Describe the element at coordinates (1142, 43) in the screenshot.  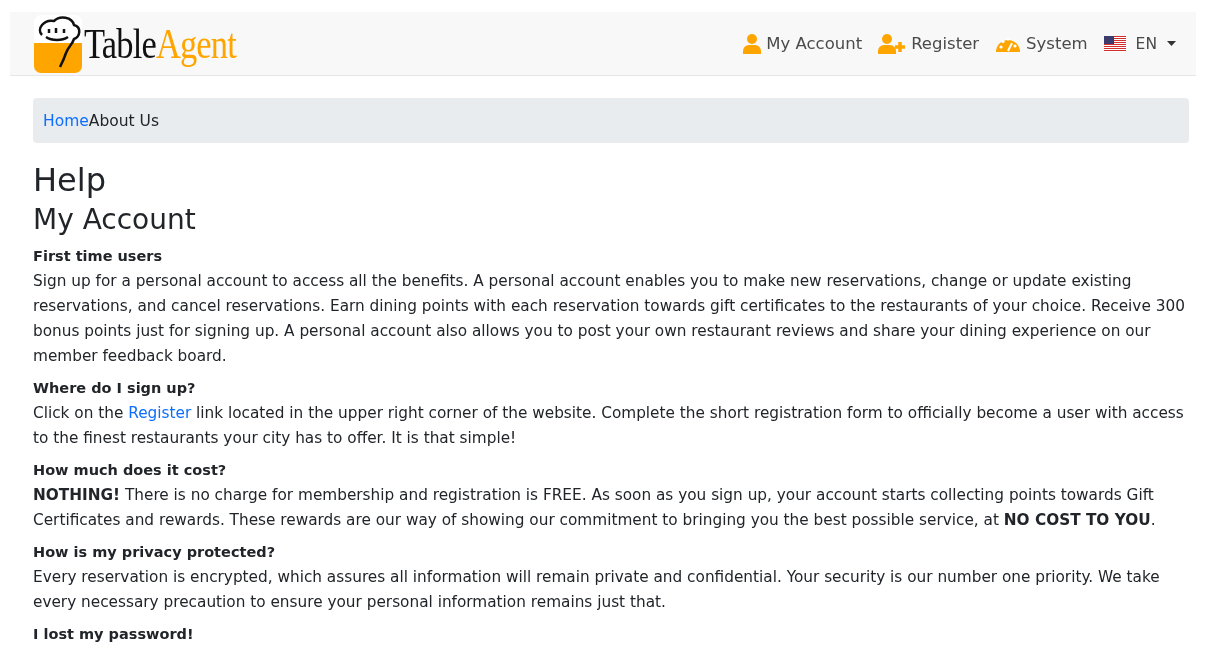
I see `language-dropdown: EN` at that location.